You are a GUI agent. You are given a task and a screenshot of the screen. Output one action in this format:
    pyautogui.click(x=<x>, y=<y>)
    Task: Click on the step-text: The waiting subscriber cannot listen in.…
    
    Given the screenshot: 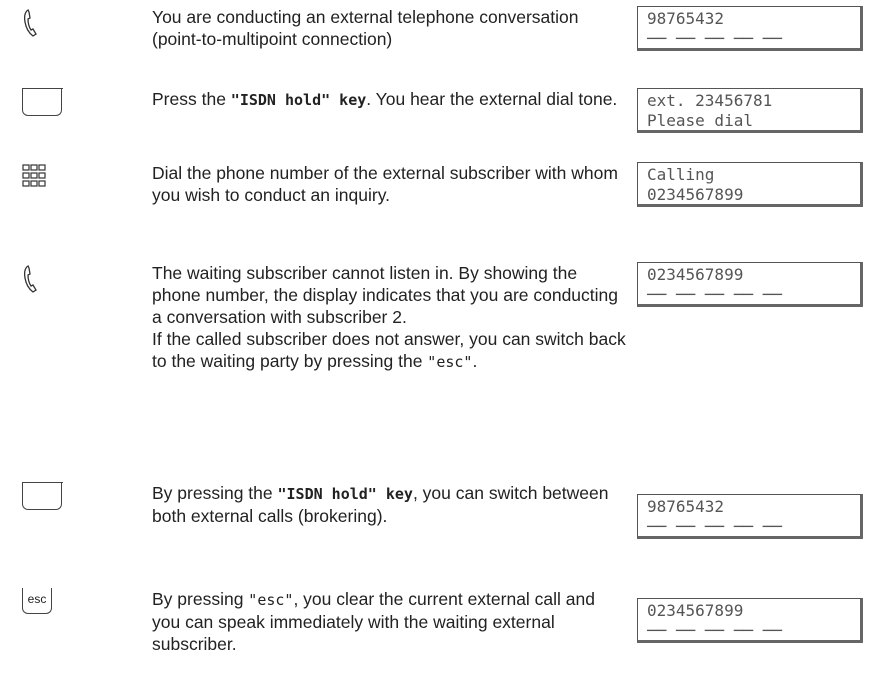 What is the action you would take?
    pyautogui.click(x=389, y=317)
    